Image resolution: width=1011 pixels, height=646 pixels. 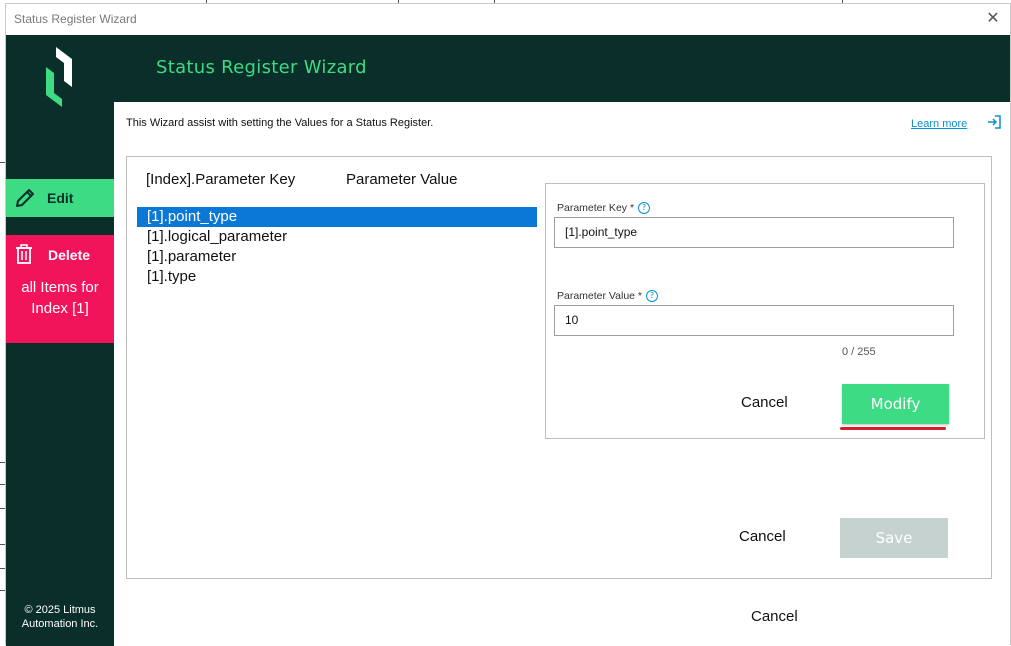 What do you see at coordinates (337, 217) in the screenshot?
I see `list-item: [1].point_type` at bounding box center [337, 217].